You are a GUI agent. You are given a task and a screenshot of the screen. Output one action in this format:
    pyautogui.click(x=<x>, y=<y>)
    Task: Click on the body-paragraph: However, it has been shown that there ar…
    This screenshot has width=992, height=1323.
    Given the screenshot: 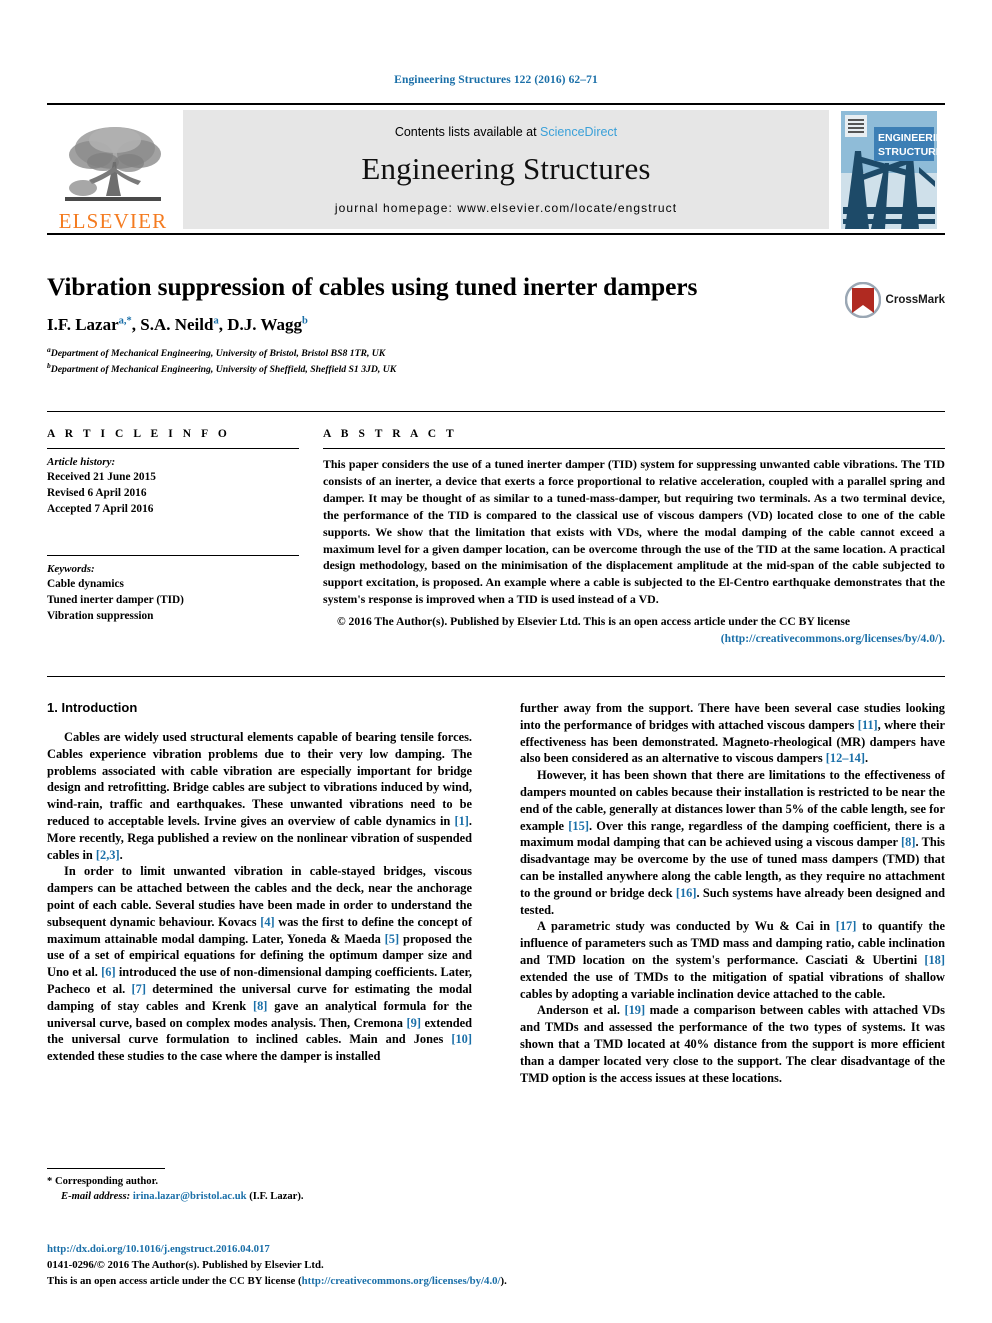 What is the action you would take?
    pyautogui.click(x=732, y=842)
    